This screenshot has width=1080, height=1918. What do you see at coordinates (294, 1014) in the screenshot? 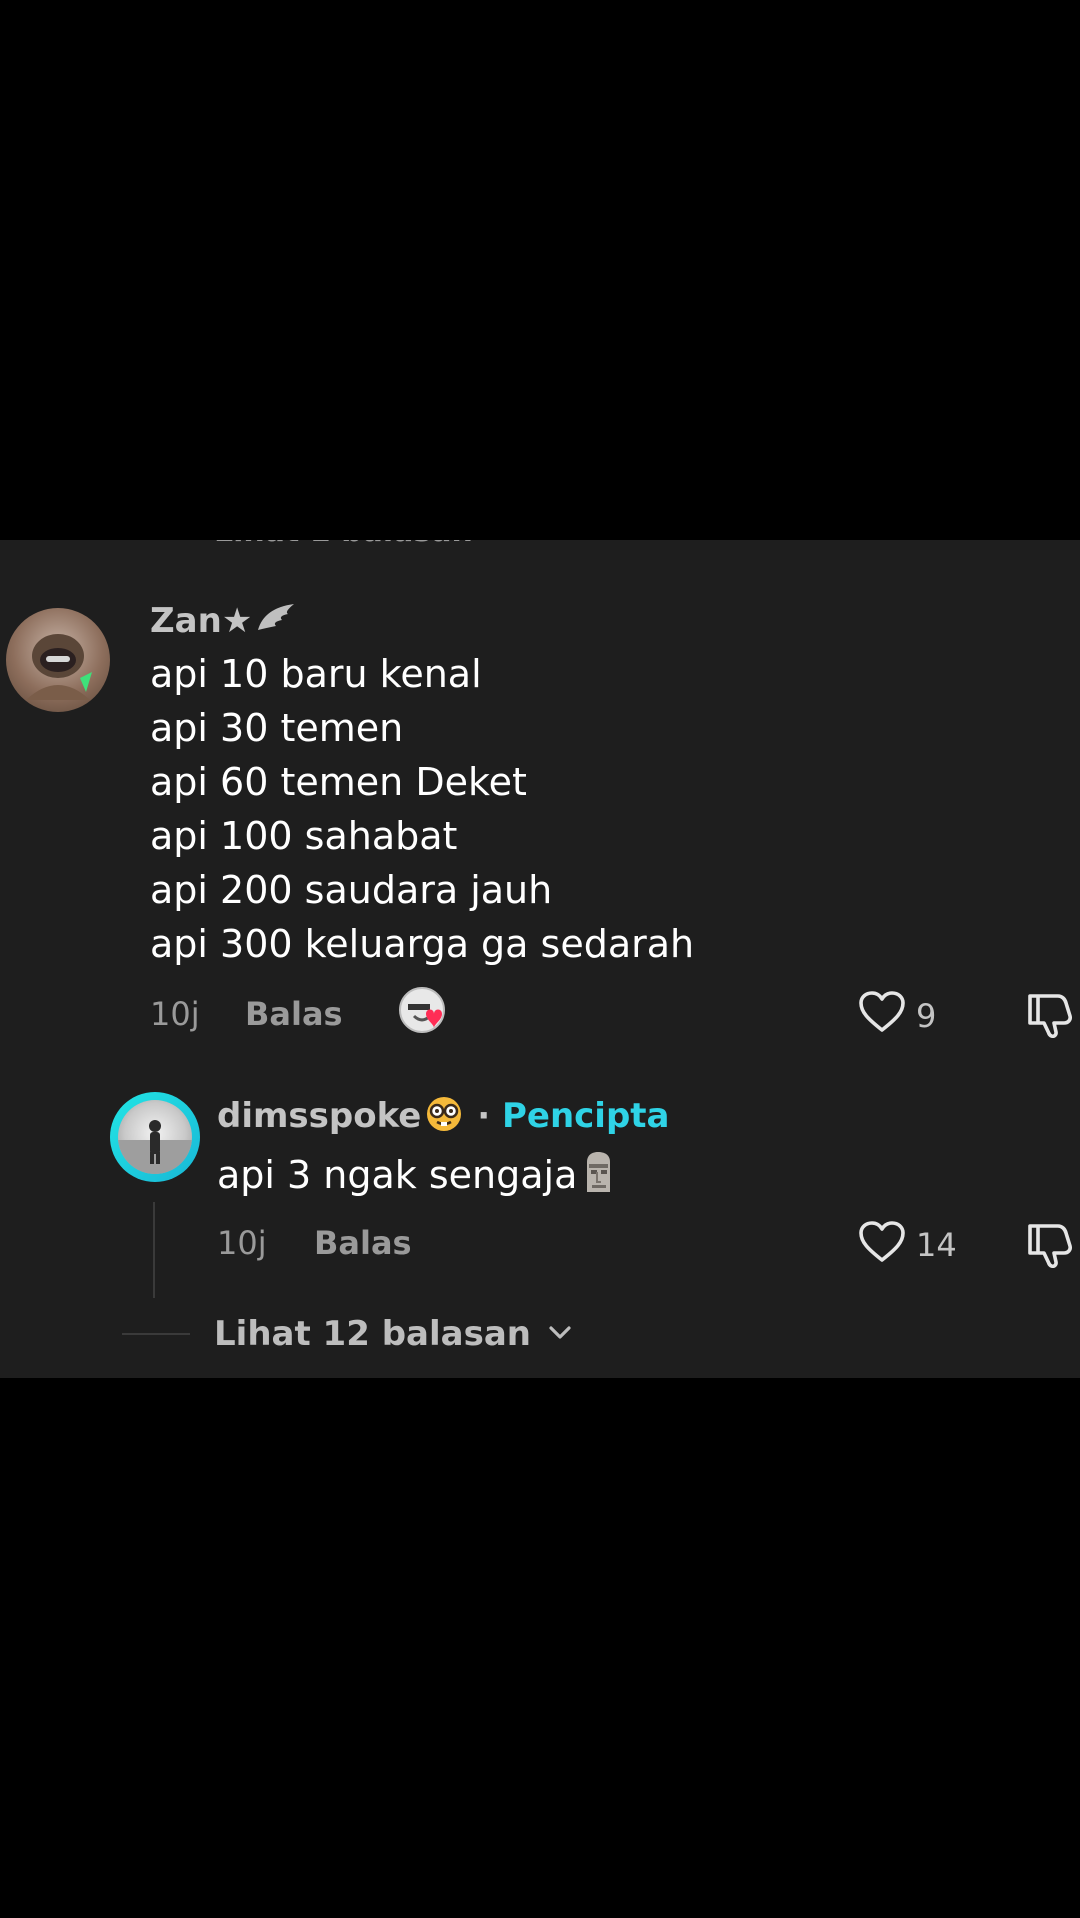
I see `comment-reply-button: Balas` at bounding box center [294, 1014].